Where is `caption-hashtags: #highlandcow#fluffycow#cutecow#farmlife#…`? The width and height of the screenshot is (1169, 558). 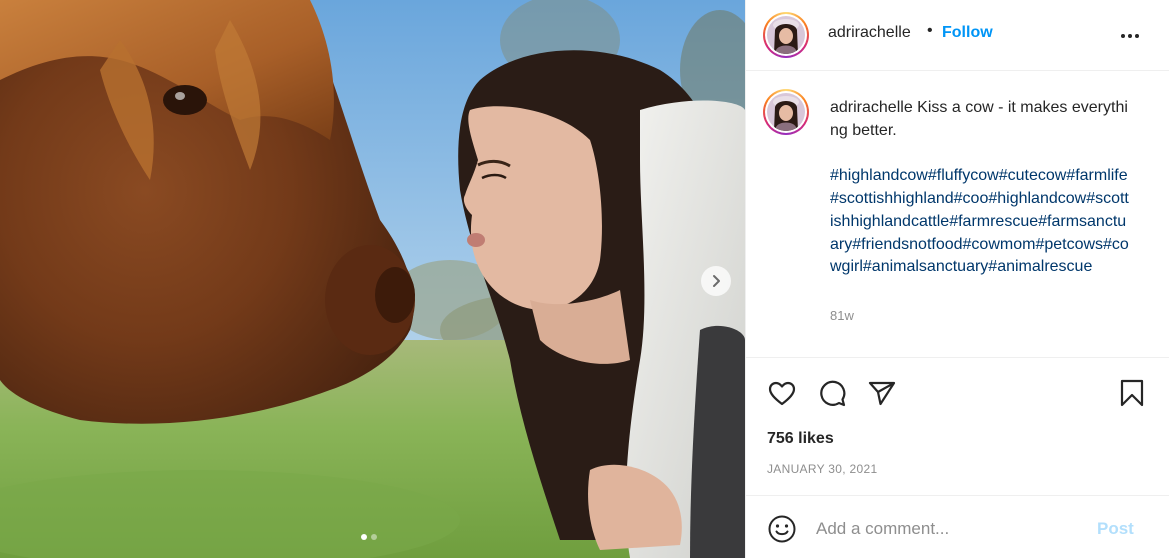
caption-hashtags: #highlandcow#fluffycow#cutecow#farmlife#… is located at coordinates (980, 222).